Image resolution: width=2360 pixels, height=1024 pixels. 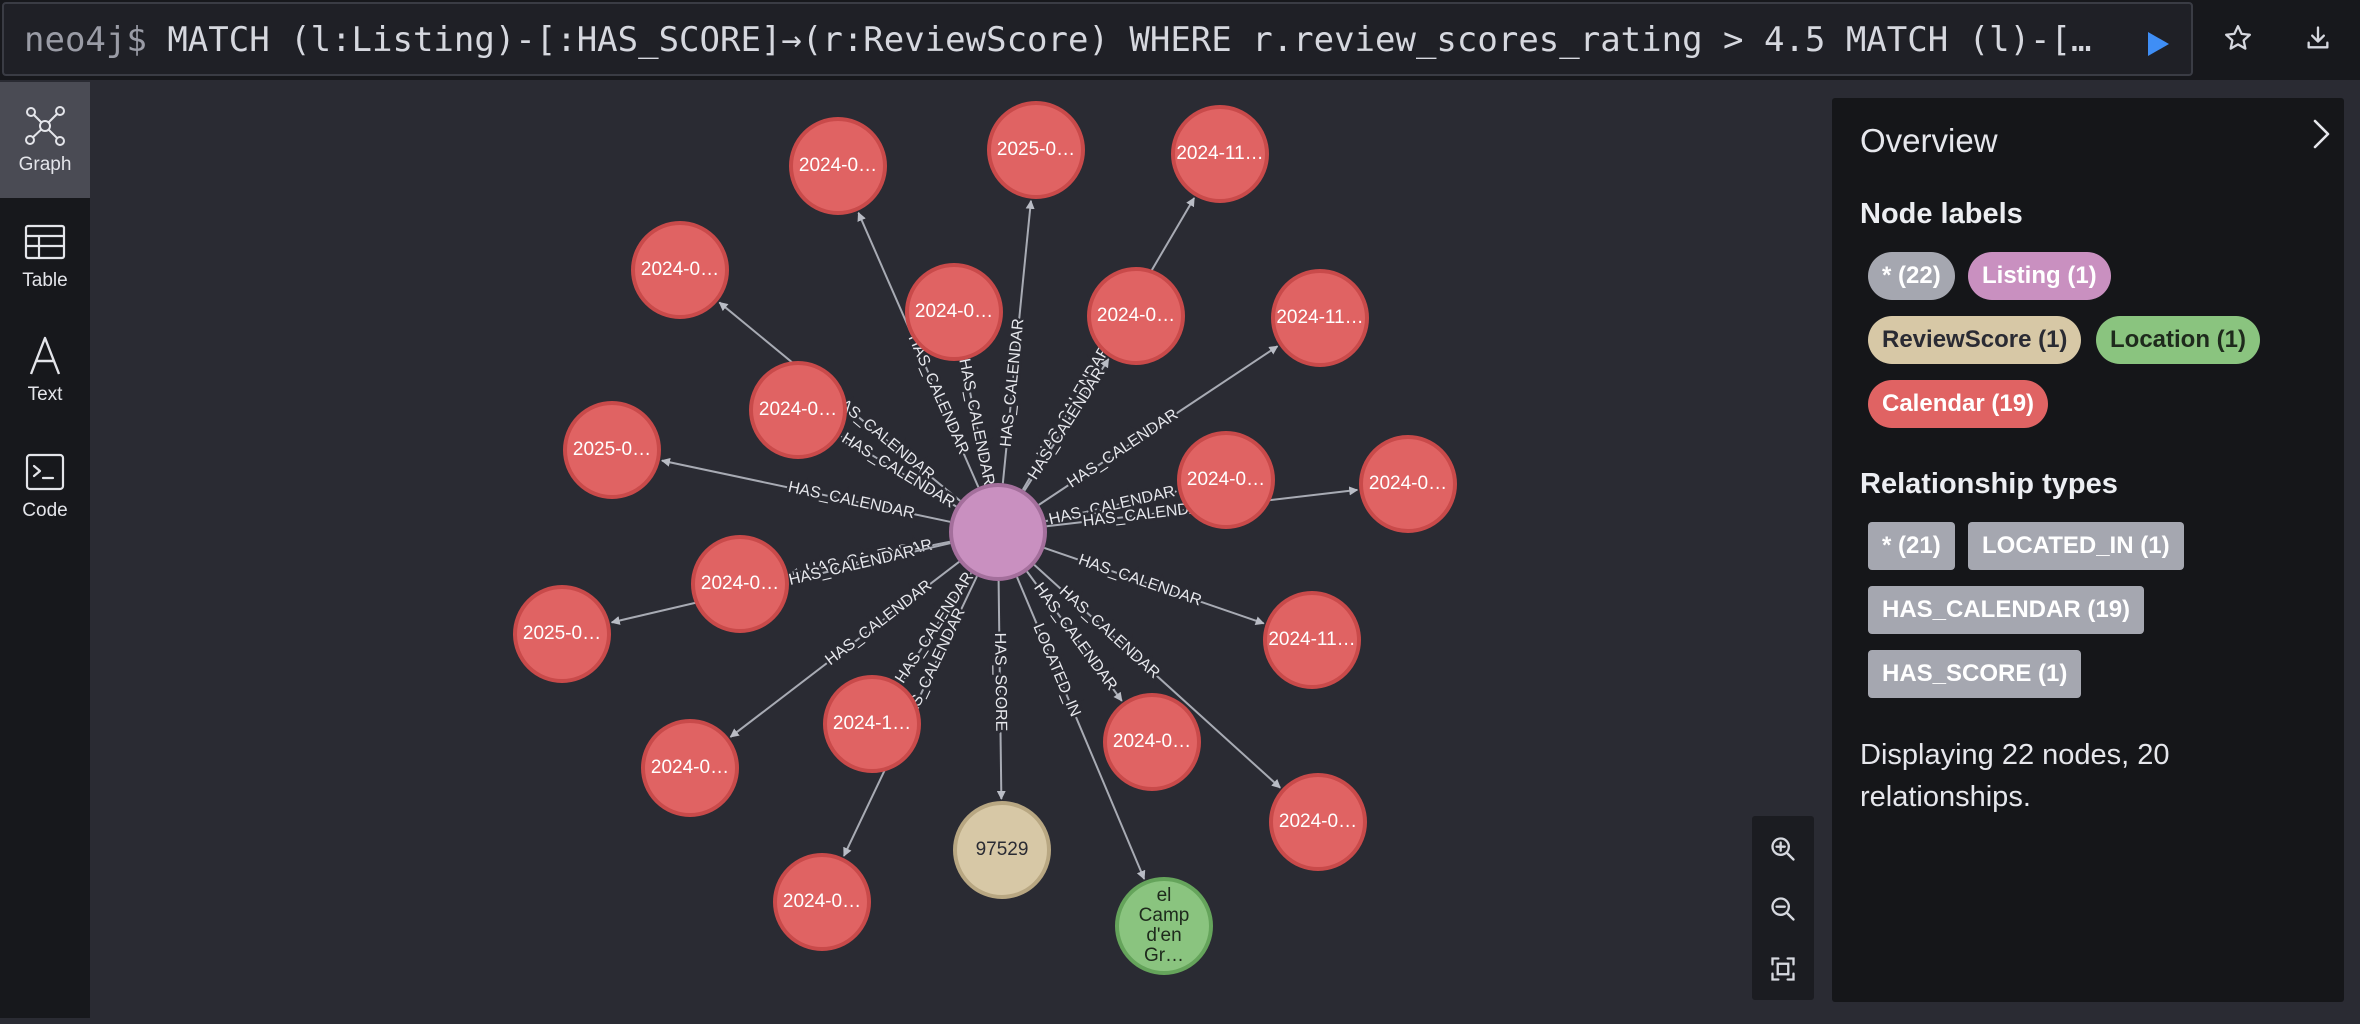 I want to click on zoom-controls, so click(x=1783, y=908).